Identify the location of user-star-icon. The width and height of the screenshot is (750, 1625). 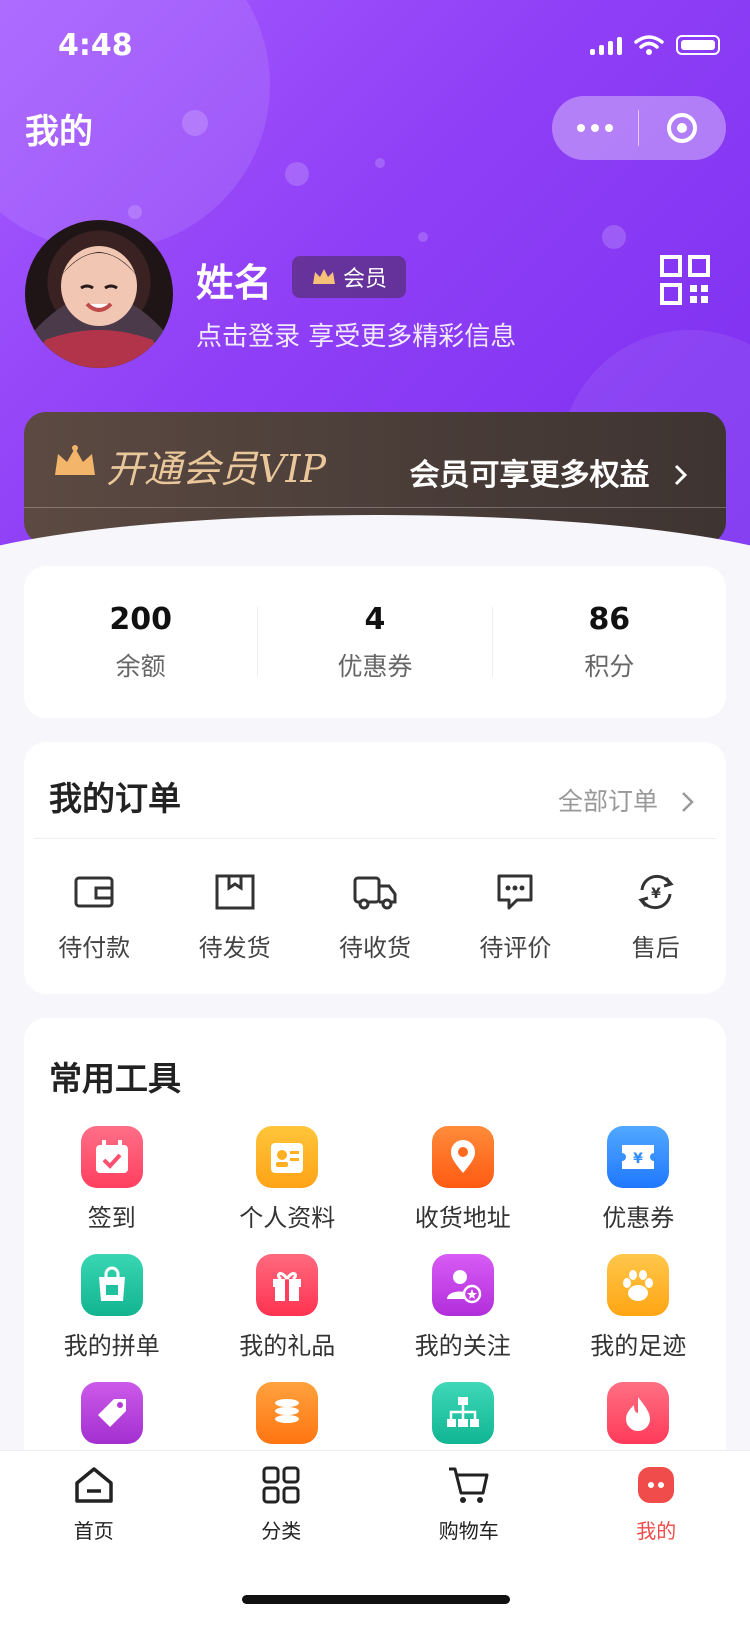
(463, 1285).